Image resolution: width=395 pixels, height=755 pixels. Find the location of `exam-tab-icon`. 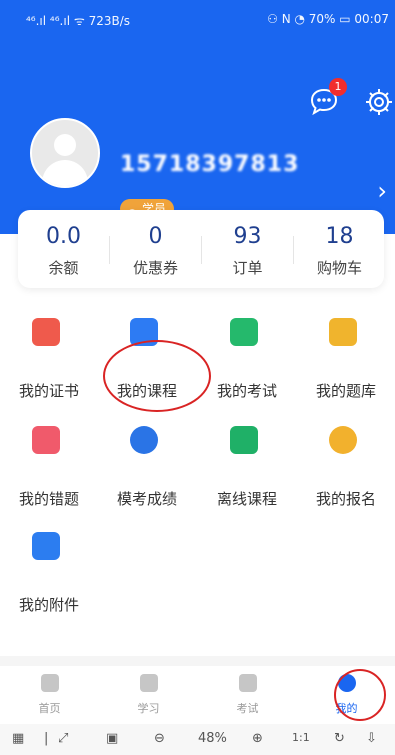

exam-tab-icon is located at coordinates (248, 683).